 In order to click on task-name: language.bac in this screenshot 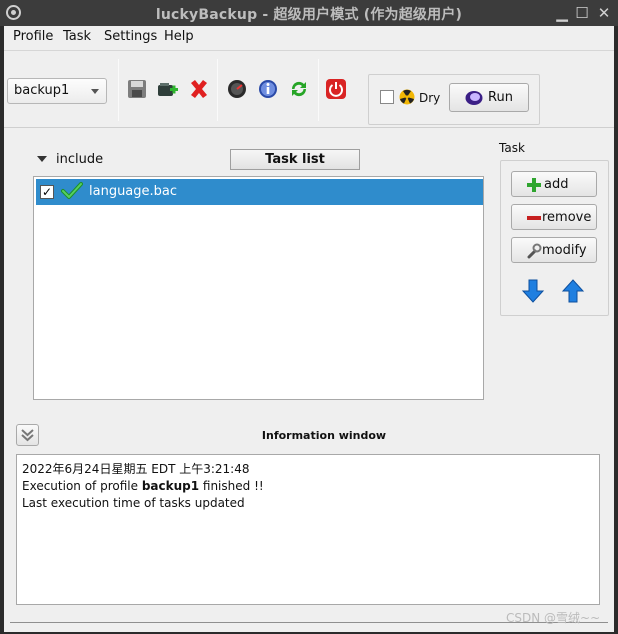, I will do `click(133, 191)`.